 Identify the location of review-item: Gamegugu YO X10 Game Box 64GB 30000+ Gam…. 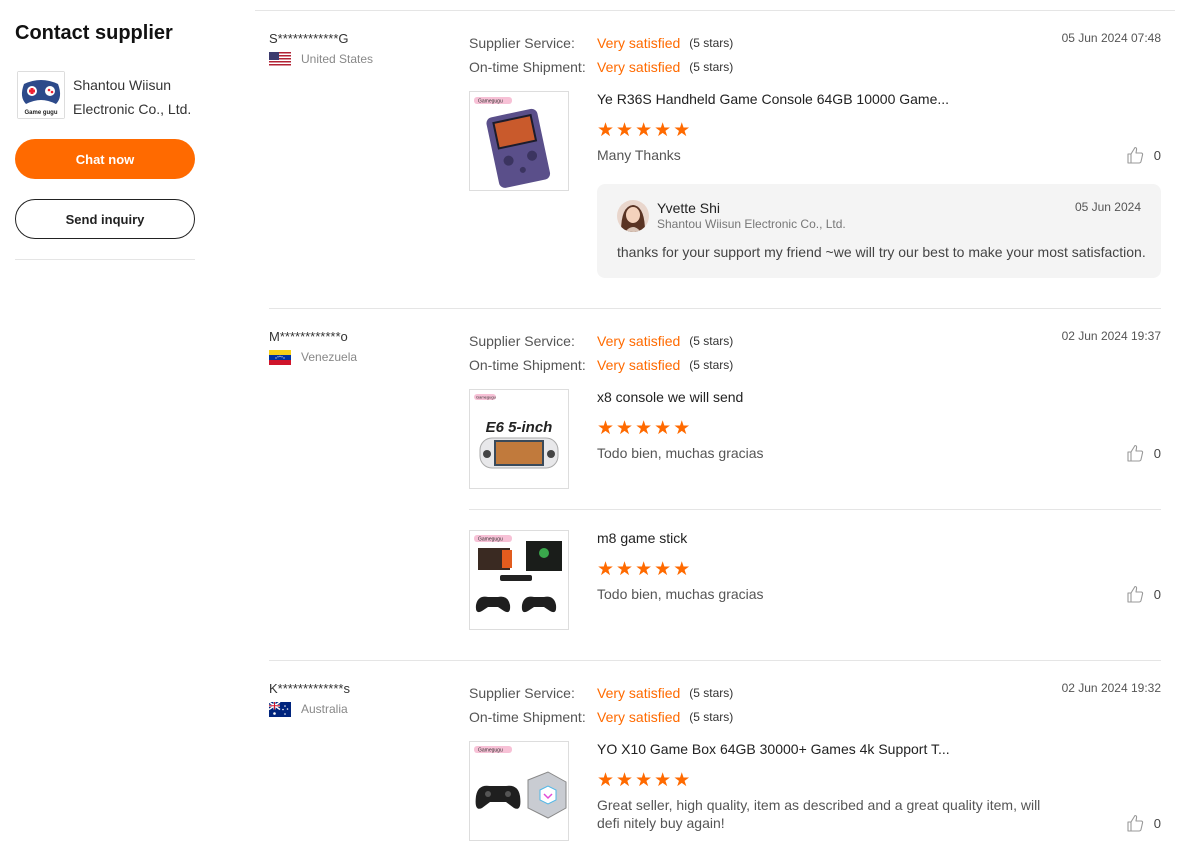
(815, 791).